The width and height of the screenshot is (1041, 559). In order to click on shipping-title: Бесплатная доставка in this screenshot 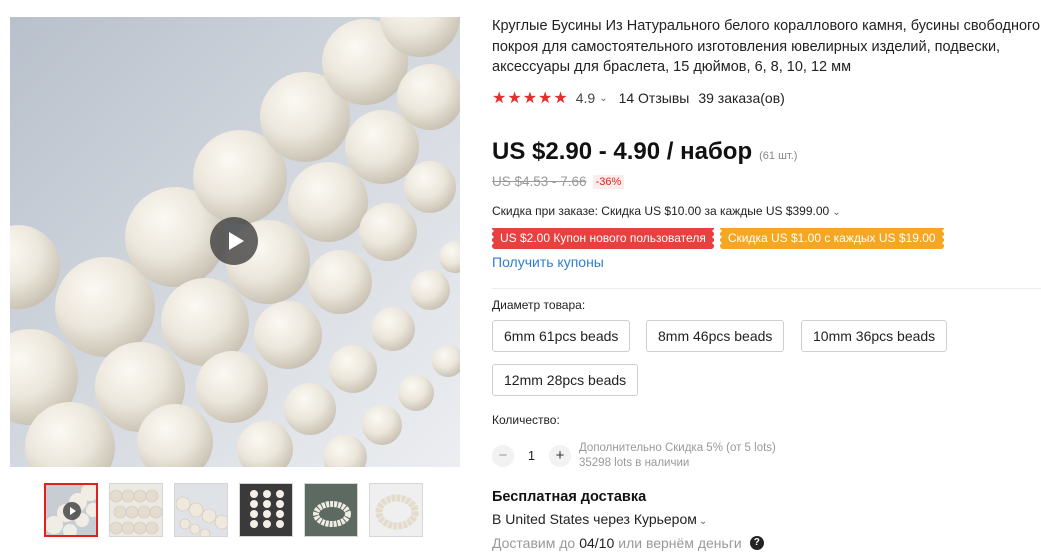, I will do `click(569, 497)`.